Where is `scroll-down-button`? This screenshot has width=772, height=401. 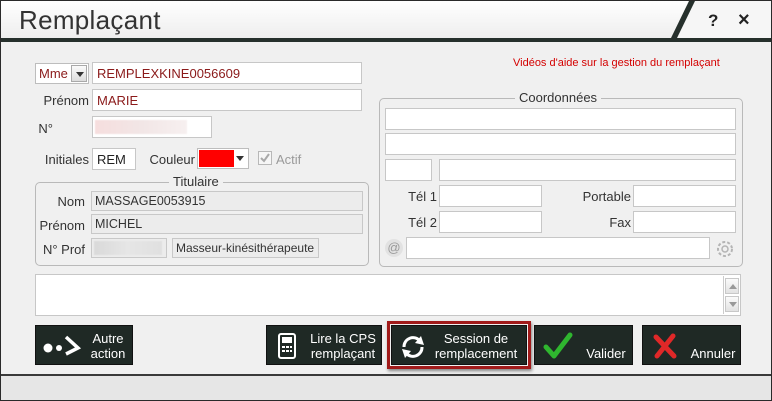 scroll-down-button is located at coordinates (732, 304).